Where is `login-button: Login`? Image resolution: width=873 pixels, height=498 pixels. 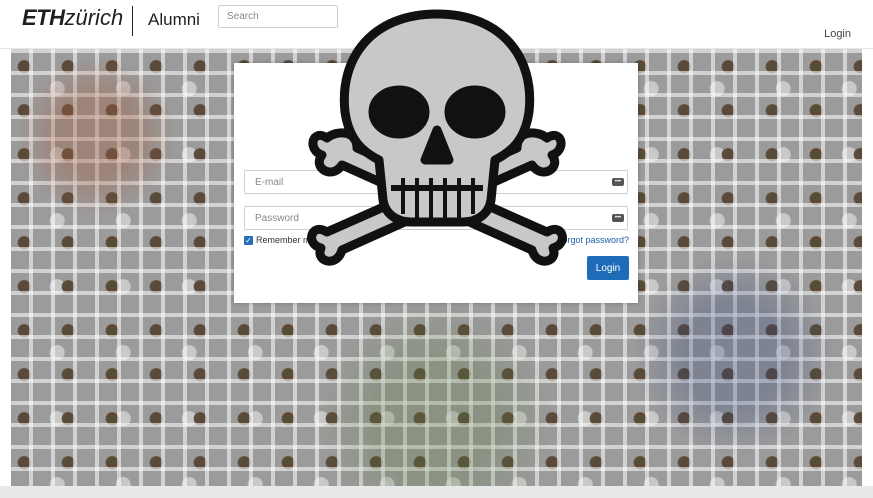 login-button: Login is located at coordinates (608, 268).